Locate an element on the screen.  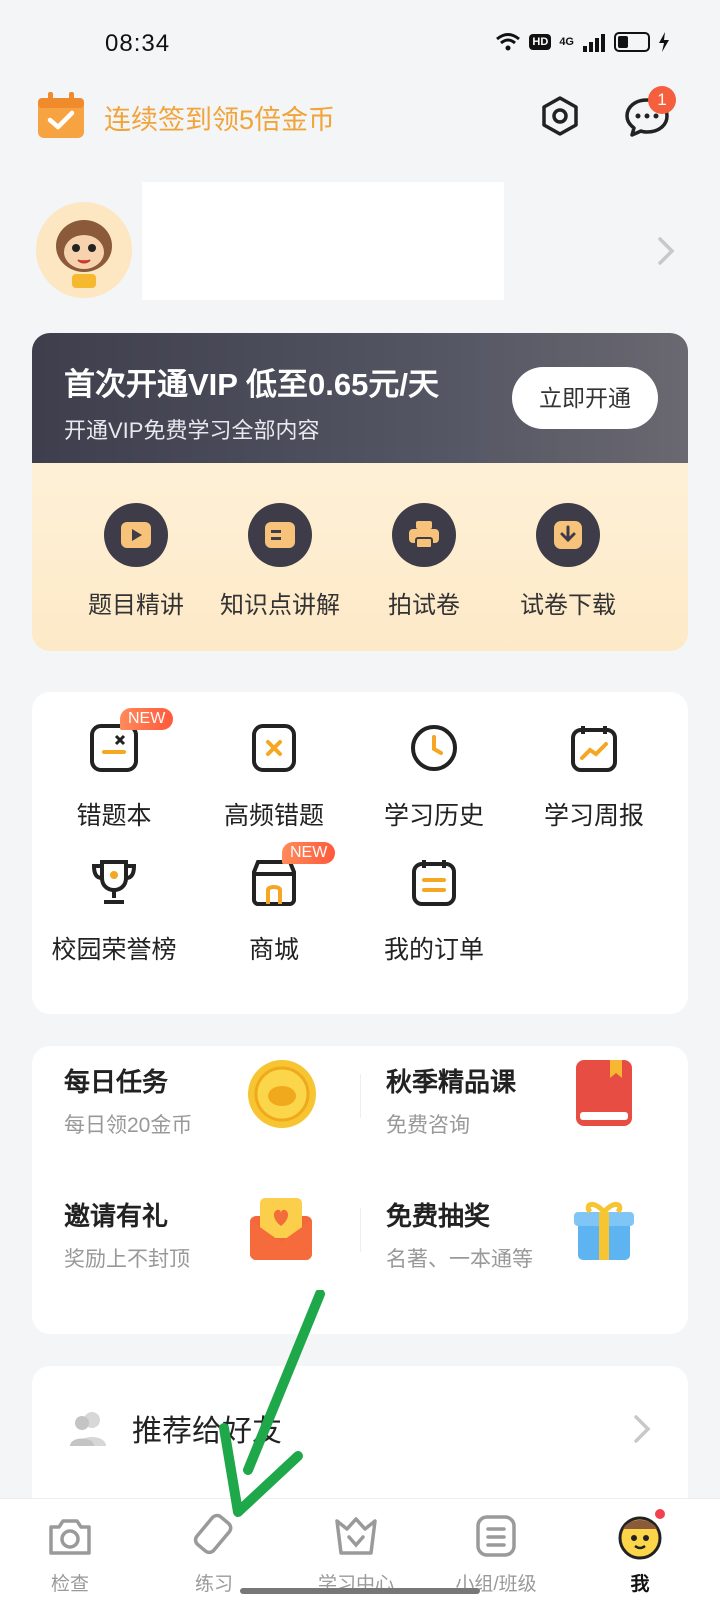
nav-label: 我 is located at coordinates (640, 1584).